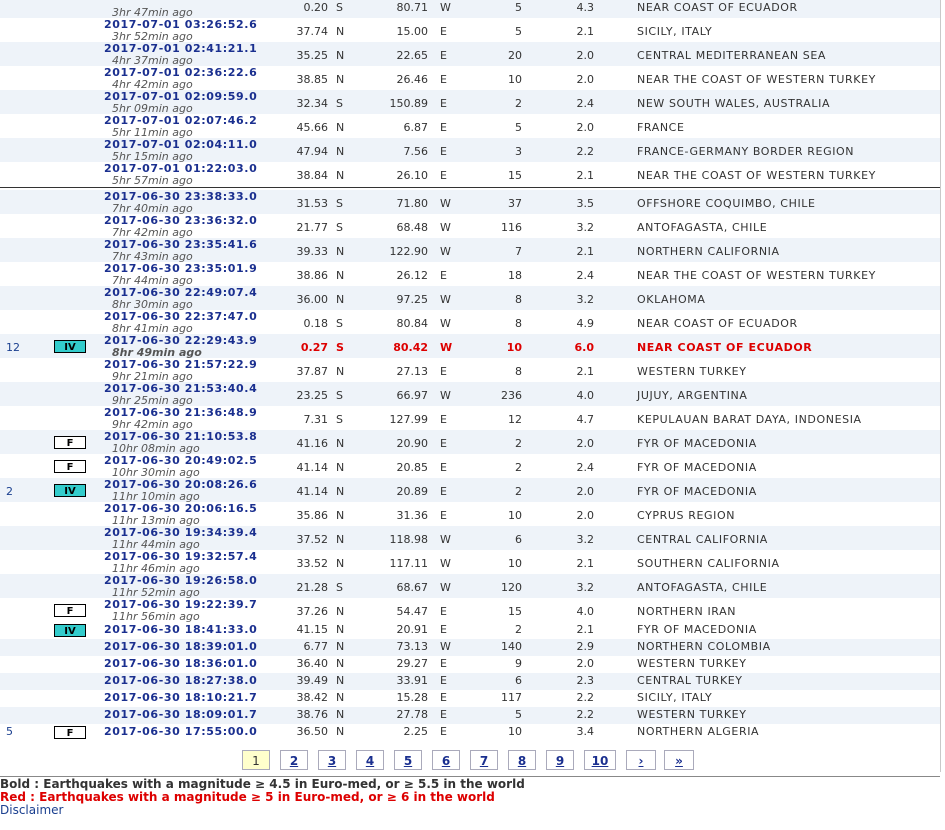 Image resolution: width=945 pixels, height=830 pixels. Describe the element at coordinates (679, 760) in the screenshot. I see `last-page-button: »` at that location.